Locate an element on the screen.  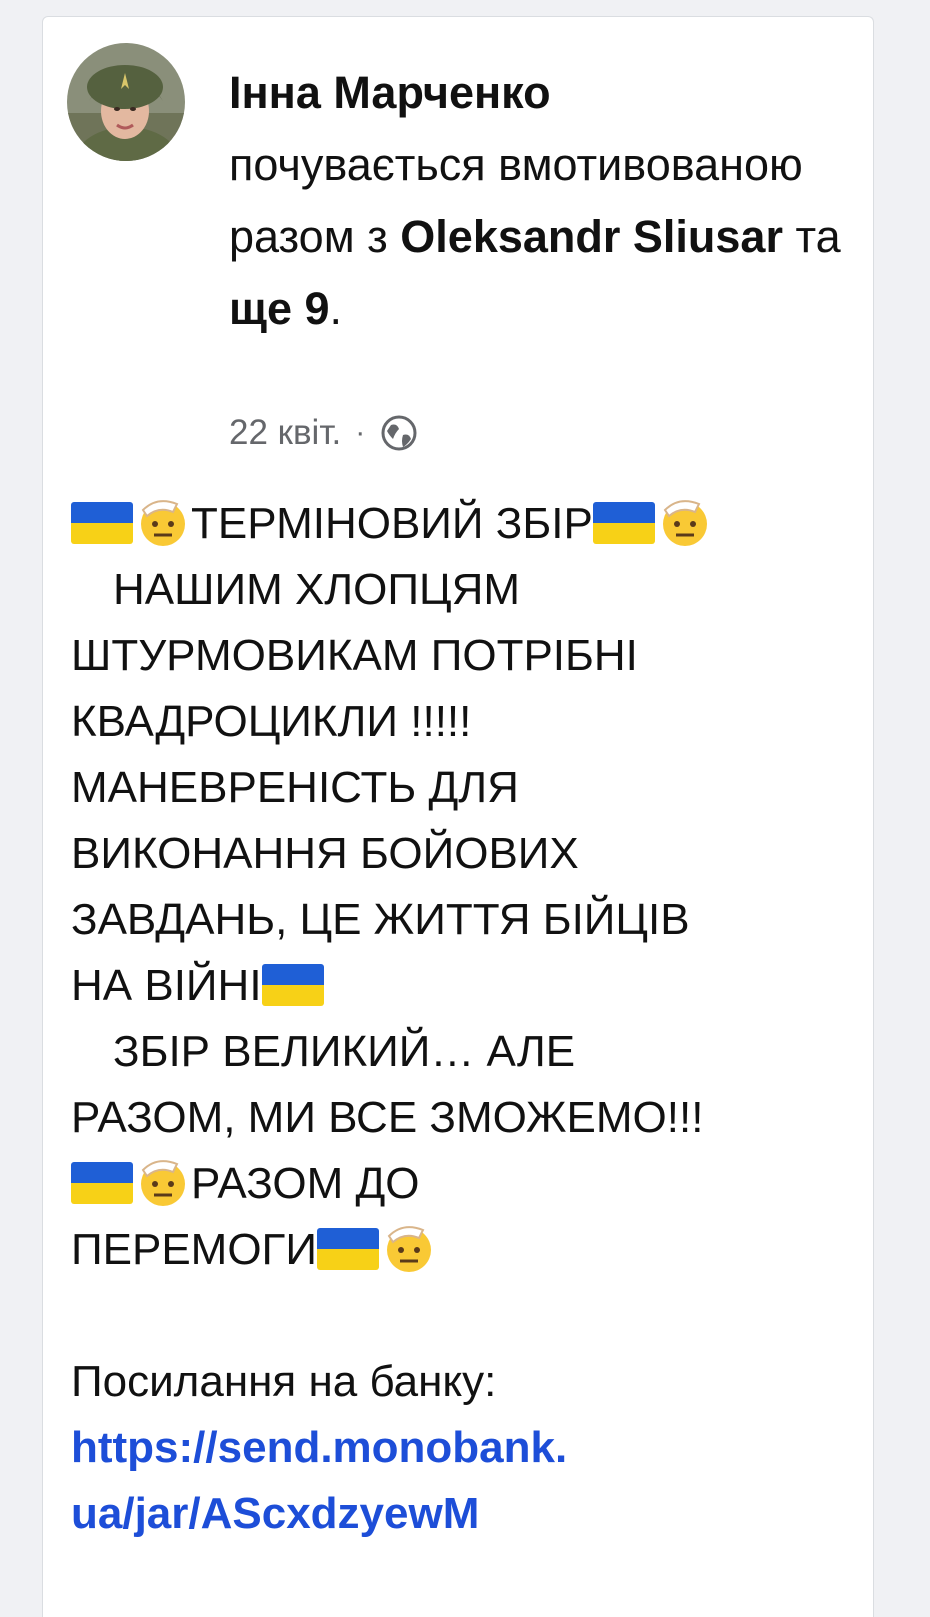
others-link: ще 9 is located at coordinates (279, 308).